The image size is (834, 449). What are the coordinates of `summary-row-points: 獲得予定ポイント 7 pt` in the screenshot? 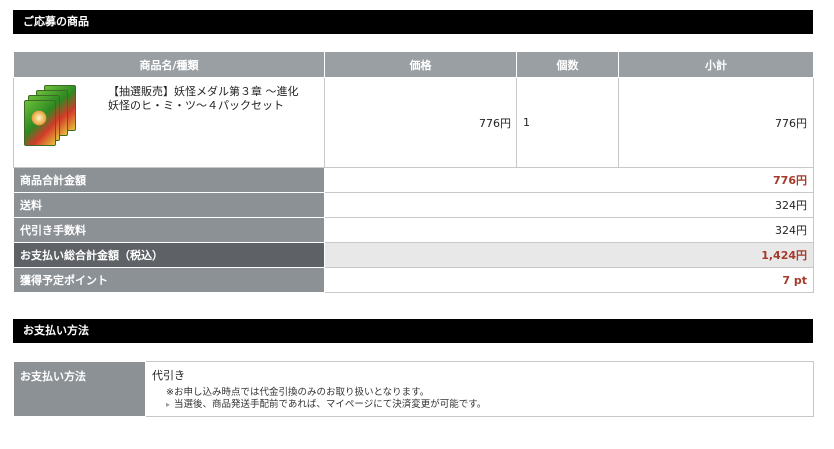 It's located at (413, 280).